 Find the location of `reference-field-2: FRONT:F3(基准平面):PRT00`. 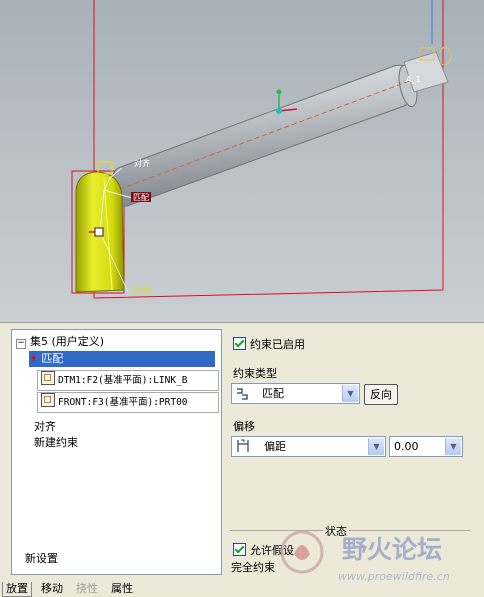

reference-field-2: FRONT:F3(基准平面):PRT00 is located at coordinates (128, 402).